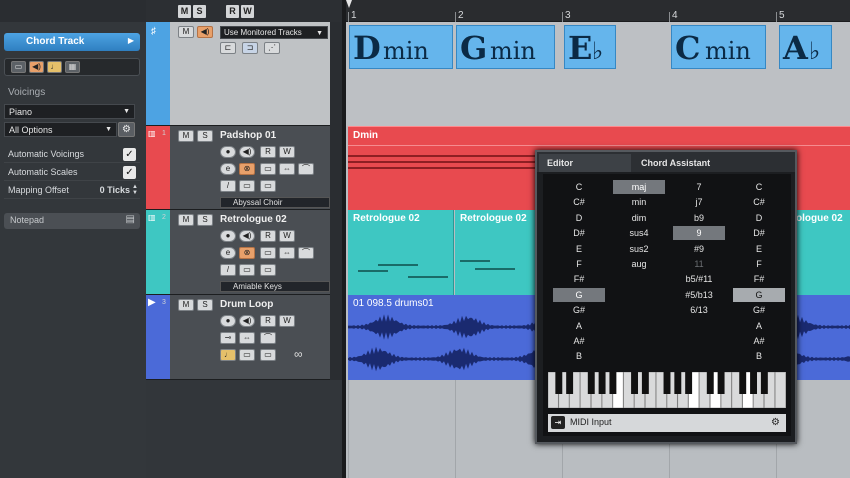 The width and height of the screenshot is (850, 478). I want to click on timebase-note-icon: ♩, so click(228, 355).